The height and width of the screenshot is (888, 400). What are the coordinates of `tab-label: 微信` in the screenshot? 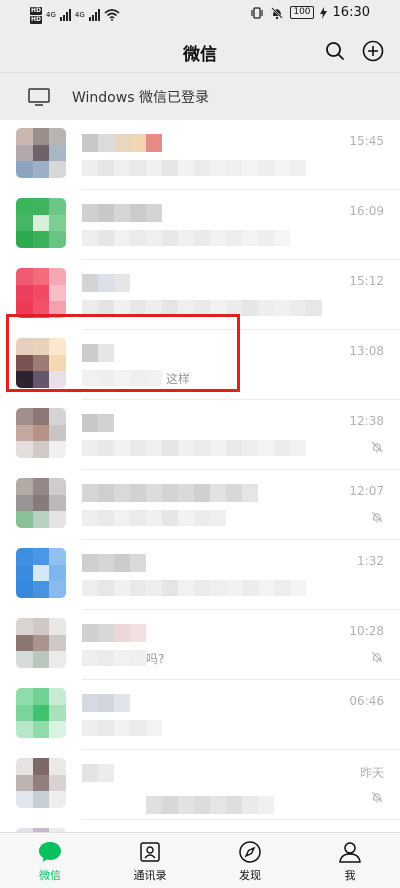 It's located at (50, 875).